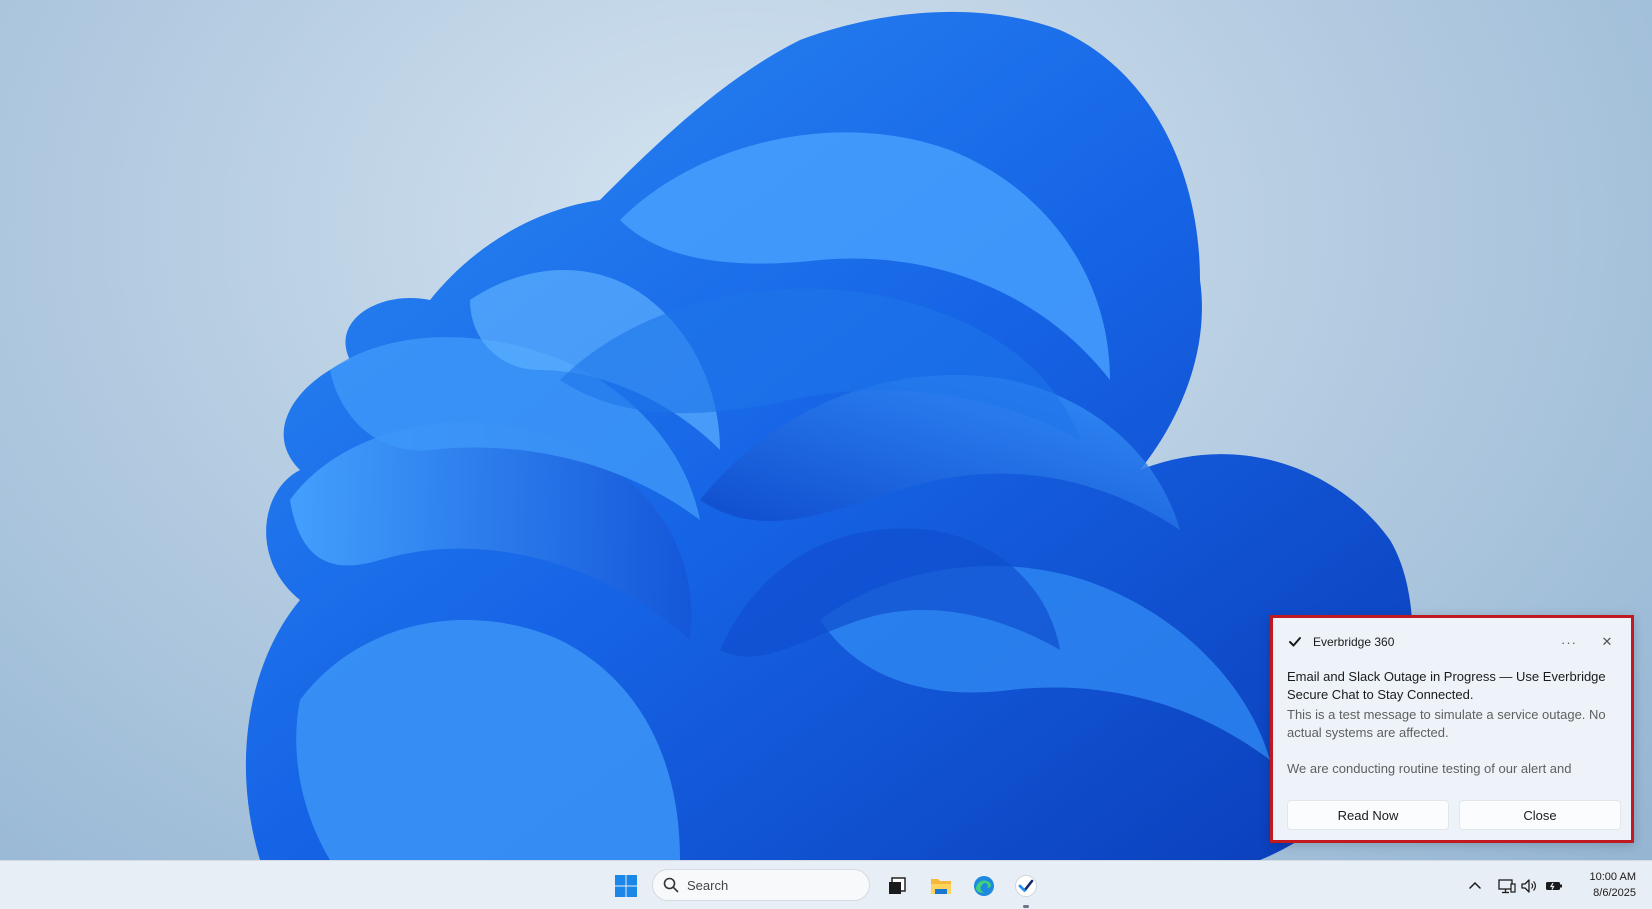 This screenshot has width=1652, height=909. What do you see at coordinates (1354, 642) in the screenshot?
I see `toast-app-name: Everbridge 360` at bounding box center [1354, 642].